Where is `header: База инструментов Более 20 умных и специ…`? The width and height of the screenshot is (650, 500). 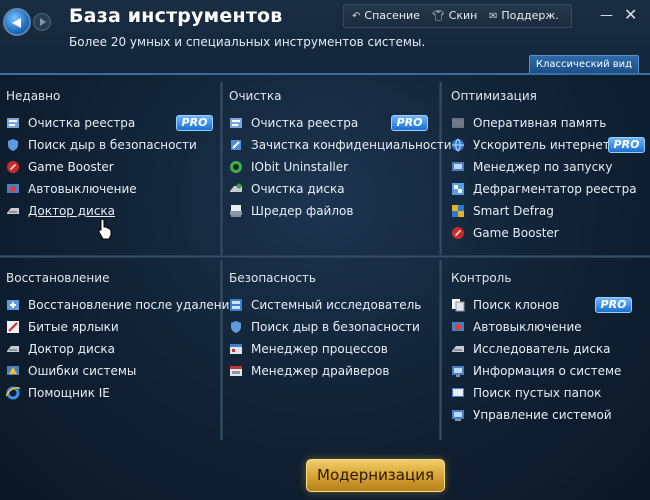 header: База инструментов Более 20 умных и специ… is located at coordinates (325, 36).